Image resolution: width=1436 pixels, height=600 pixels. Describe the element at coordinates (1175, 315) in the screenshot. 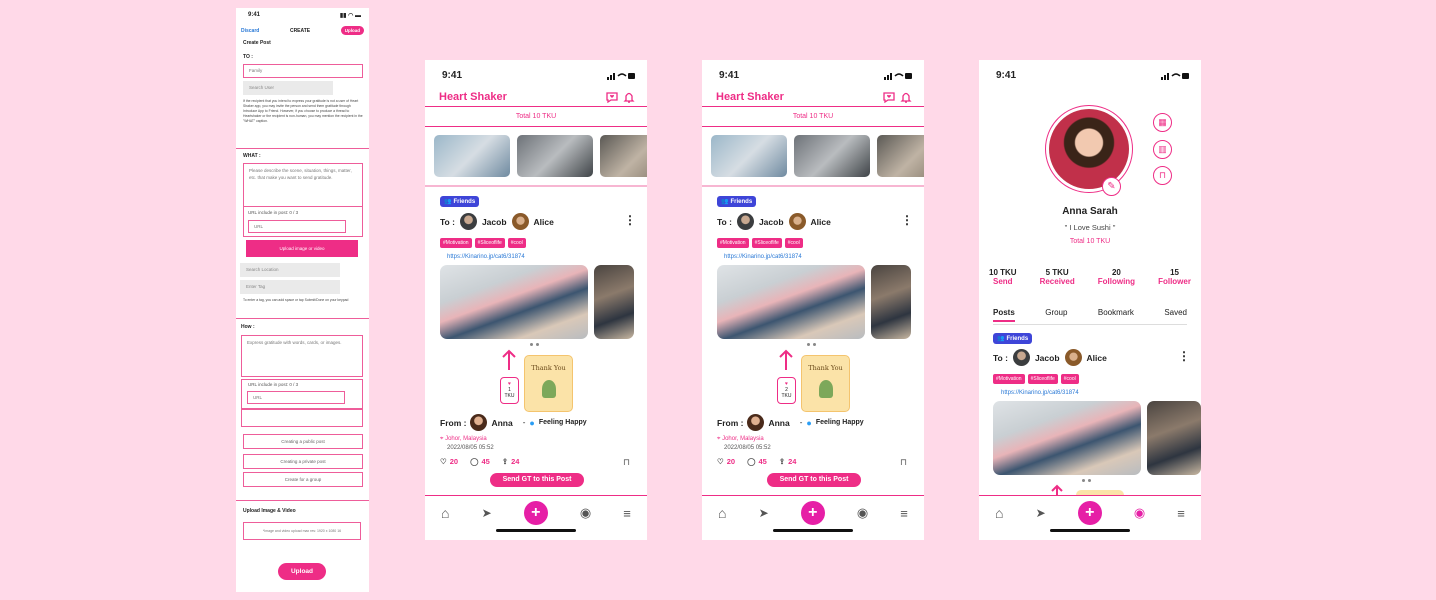

I see `tab-saved: Saved` at that location.